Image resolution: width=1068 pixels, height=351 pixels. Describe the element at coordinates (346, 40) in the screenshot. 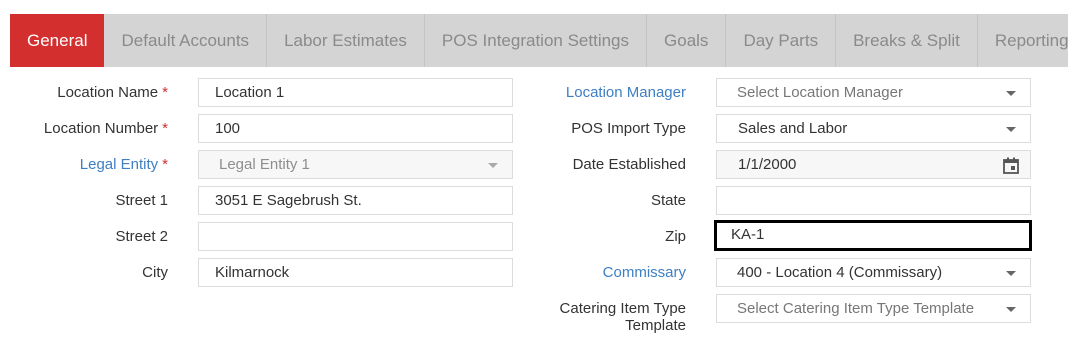

I see `tab-labor-estimates: Labor Estimates` at that location.